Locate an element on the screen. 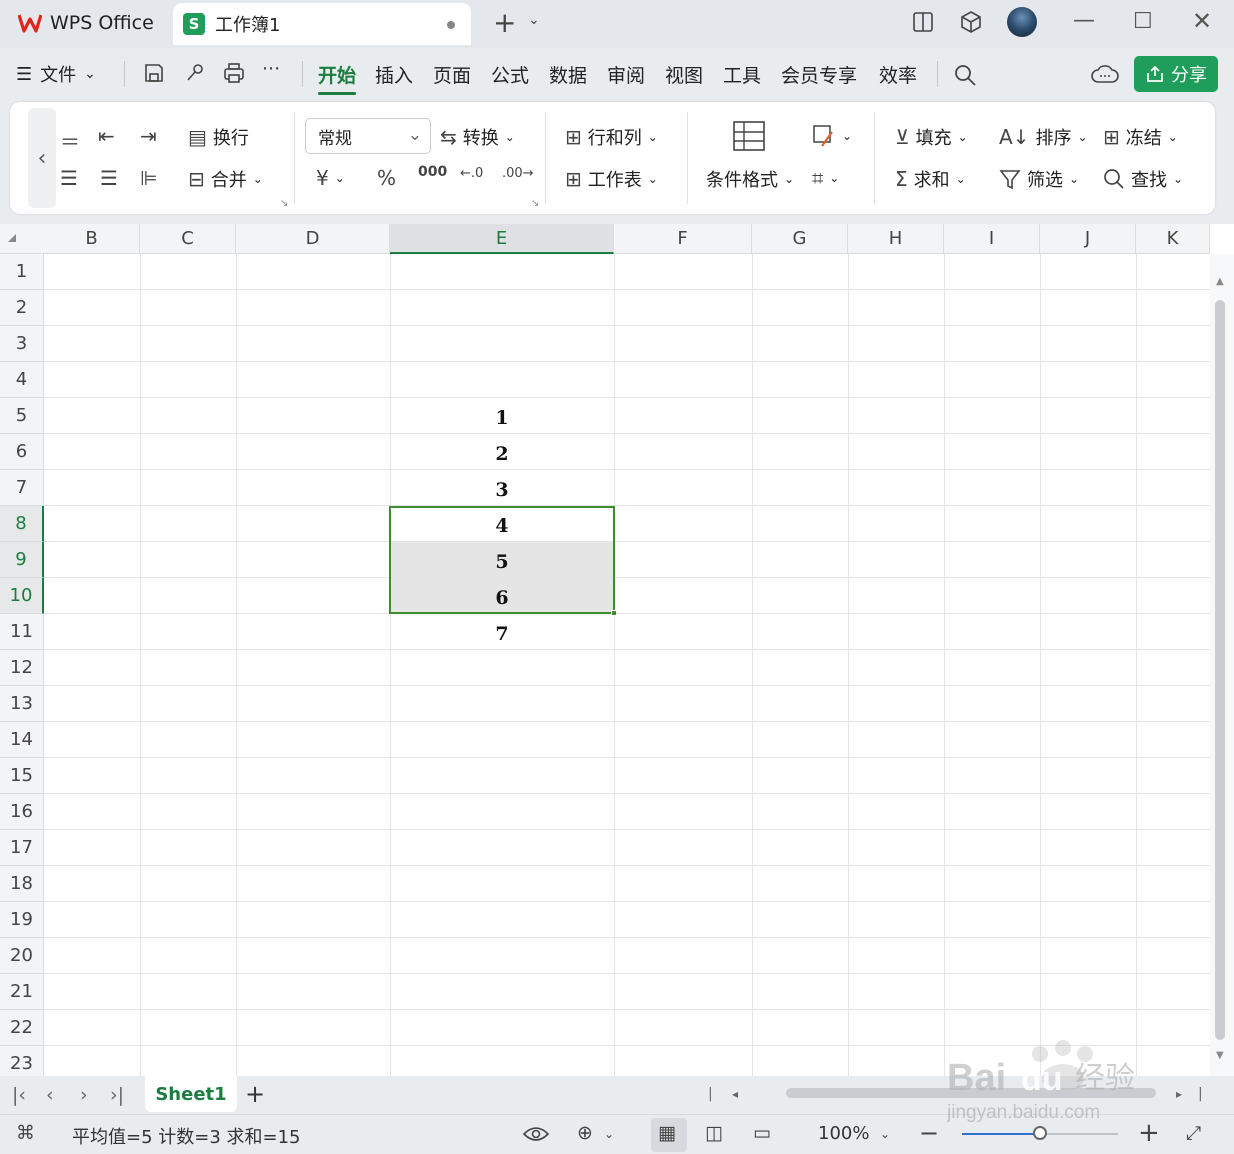 This screenshot has height=1154, width=1234. column-header-e: E is located at coordinates (502, 239).